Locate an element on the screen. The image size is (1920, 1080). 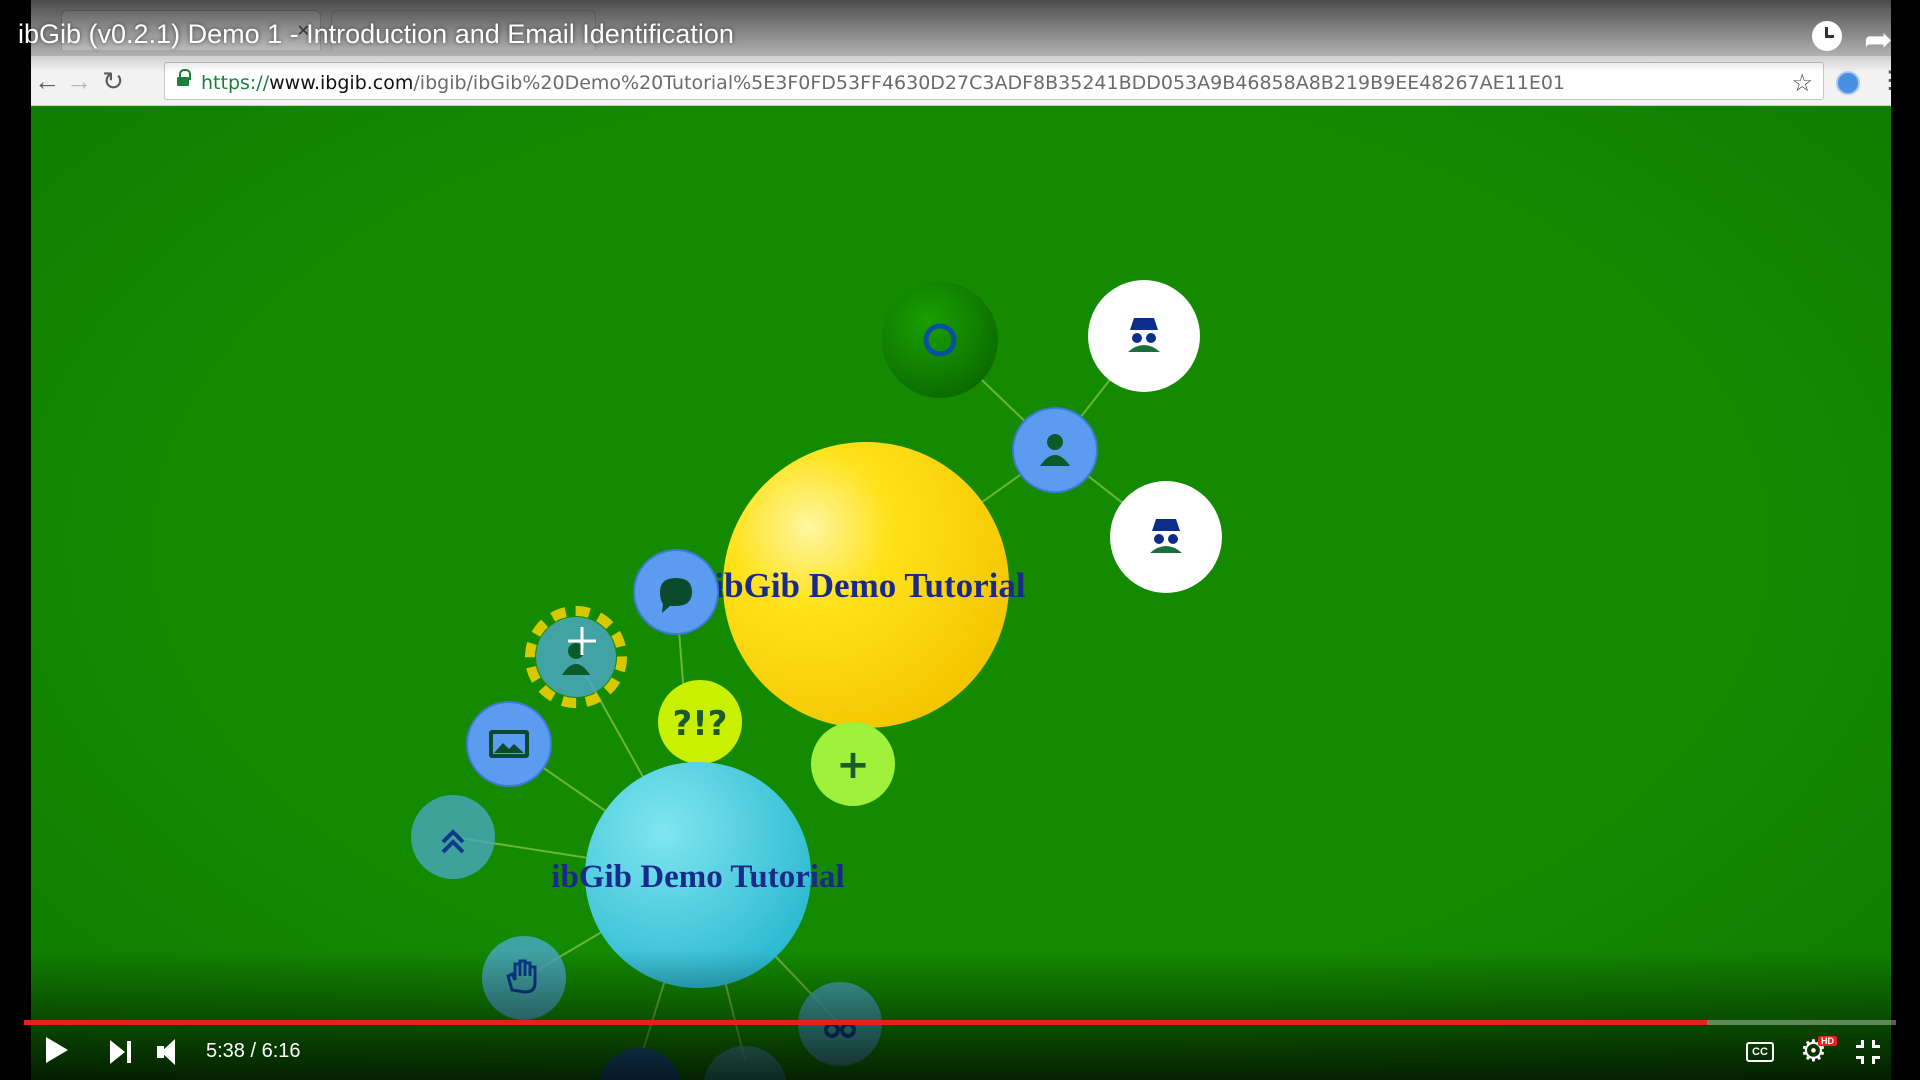
progress-played is located at coordinates (865, 1022).